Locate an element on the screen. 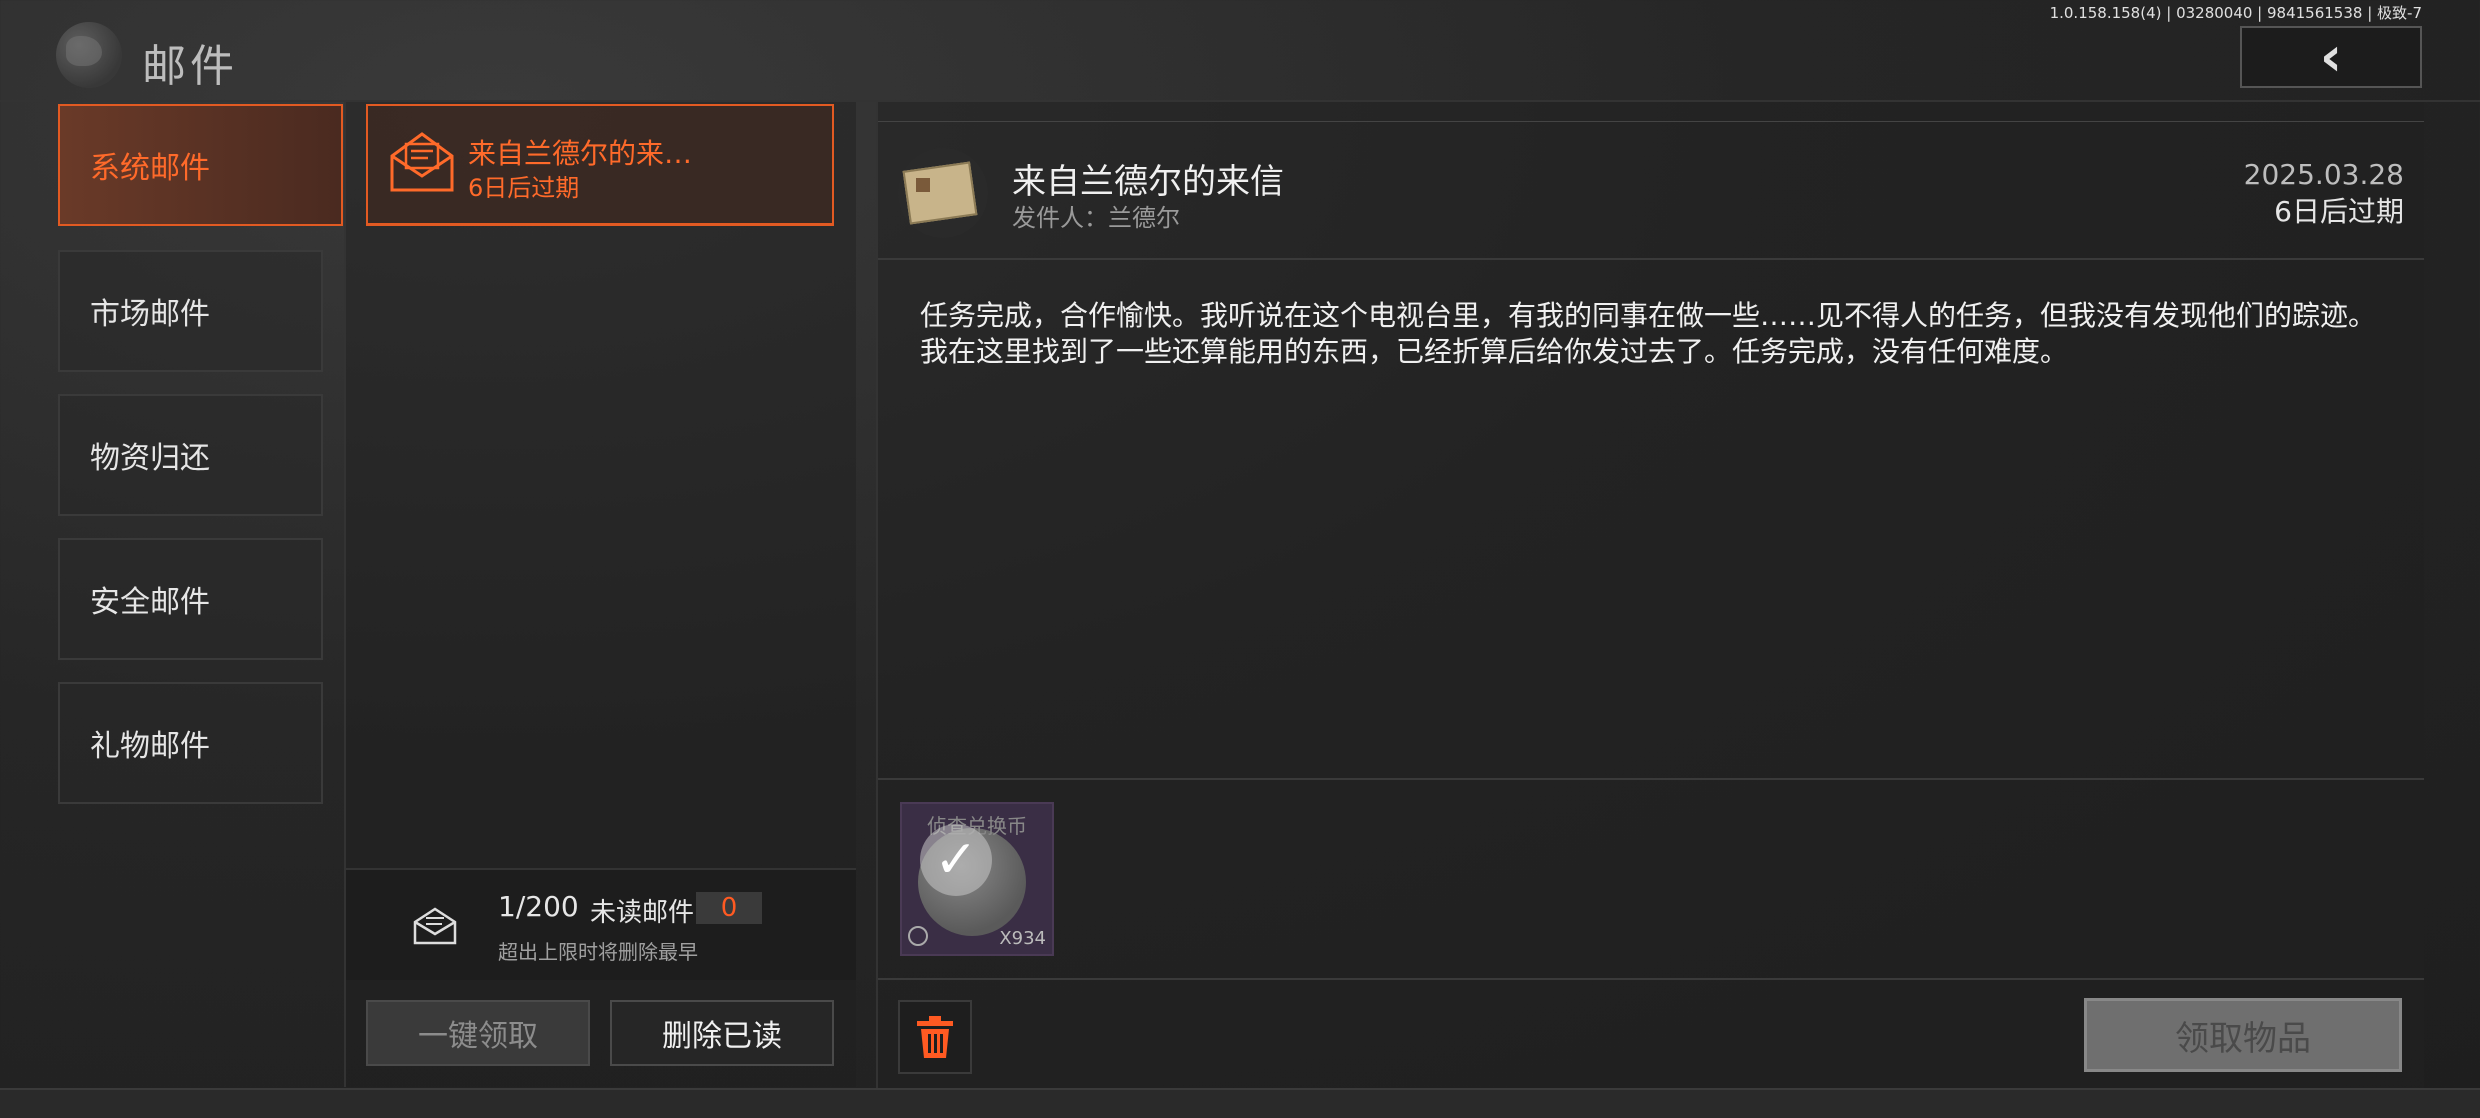 The width and height of the screenshot is (2480, 1118). chevron-left-icon: ‹ is located at coordinates (2331, 56).